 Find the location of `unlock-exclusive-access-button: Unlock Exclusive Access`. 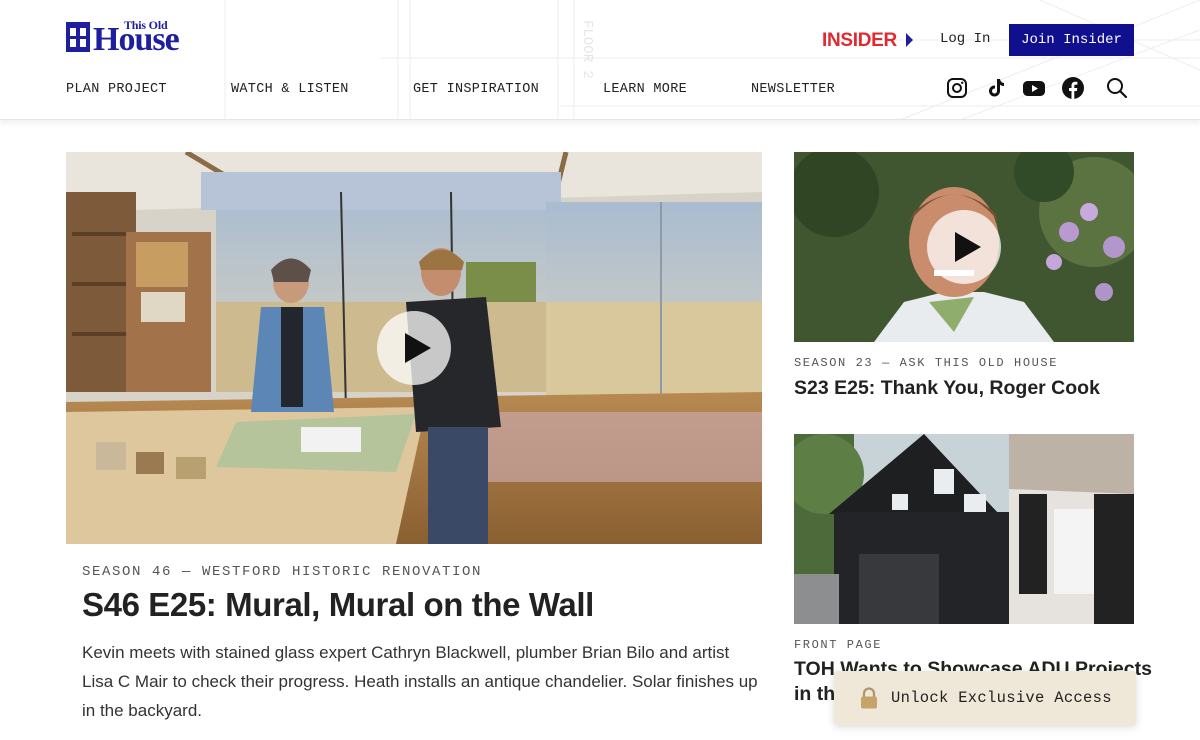

unlock-exclusive-access-button: Unlock Exclusive Access is located at coordinates (985, 698).